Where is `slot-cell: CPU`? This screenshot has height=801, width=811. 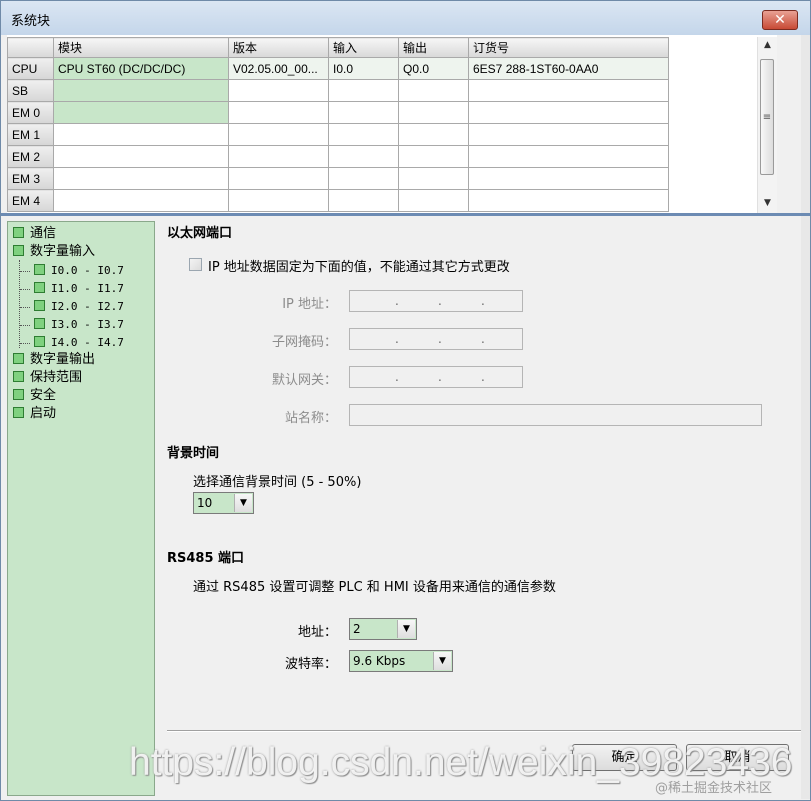
slot-cell: CPU is located at coordinates (30, 68).